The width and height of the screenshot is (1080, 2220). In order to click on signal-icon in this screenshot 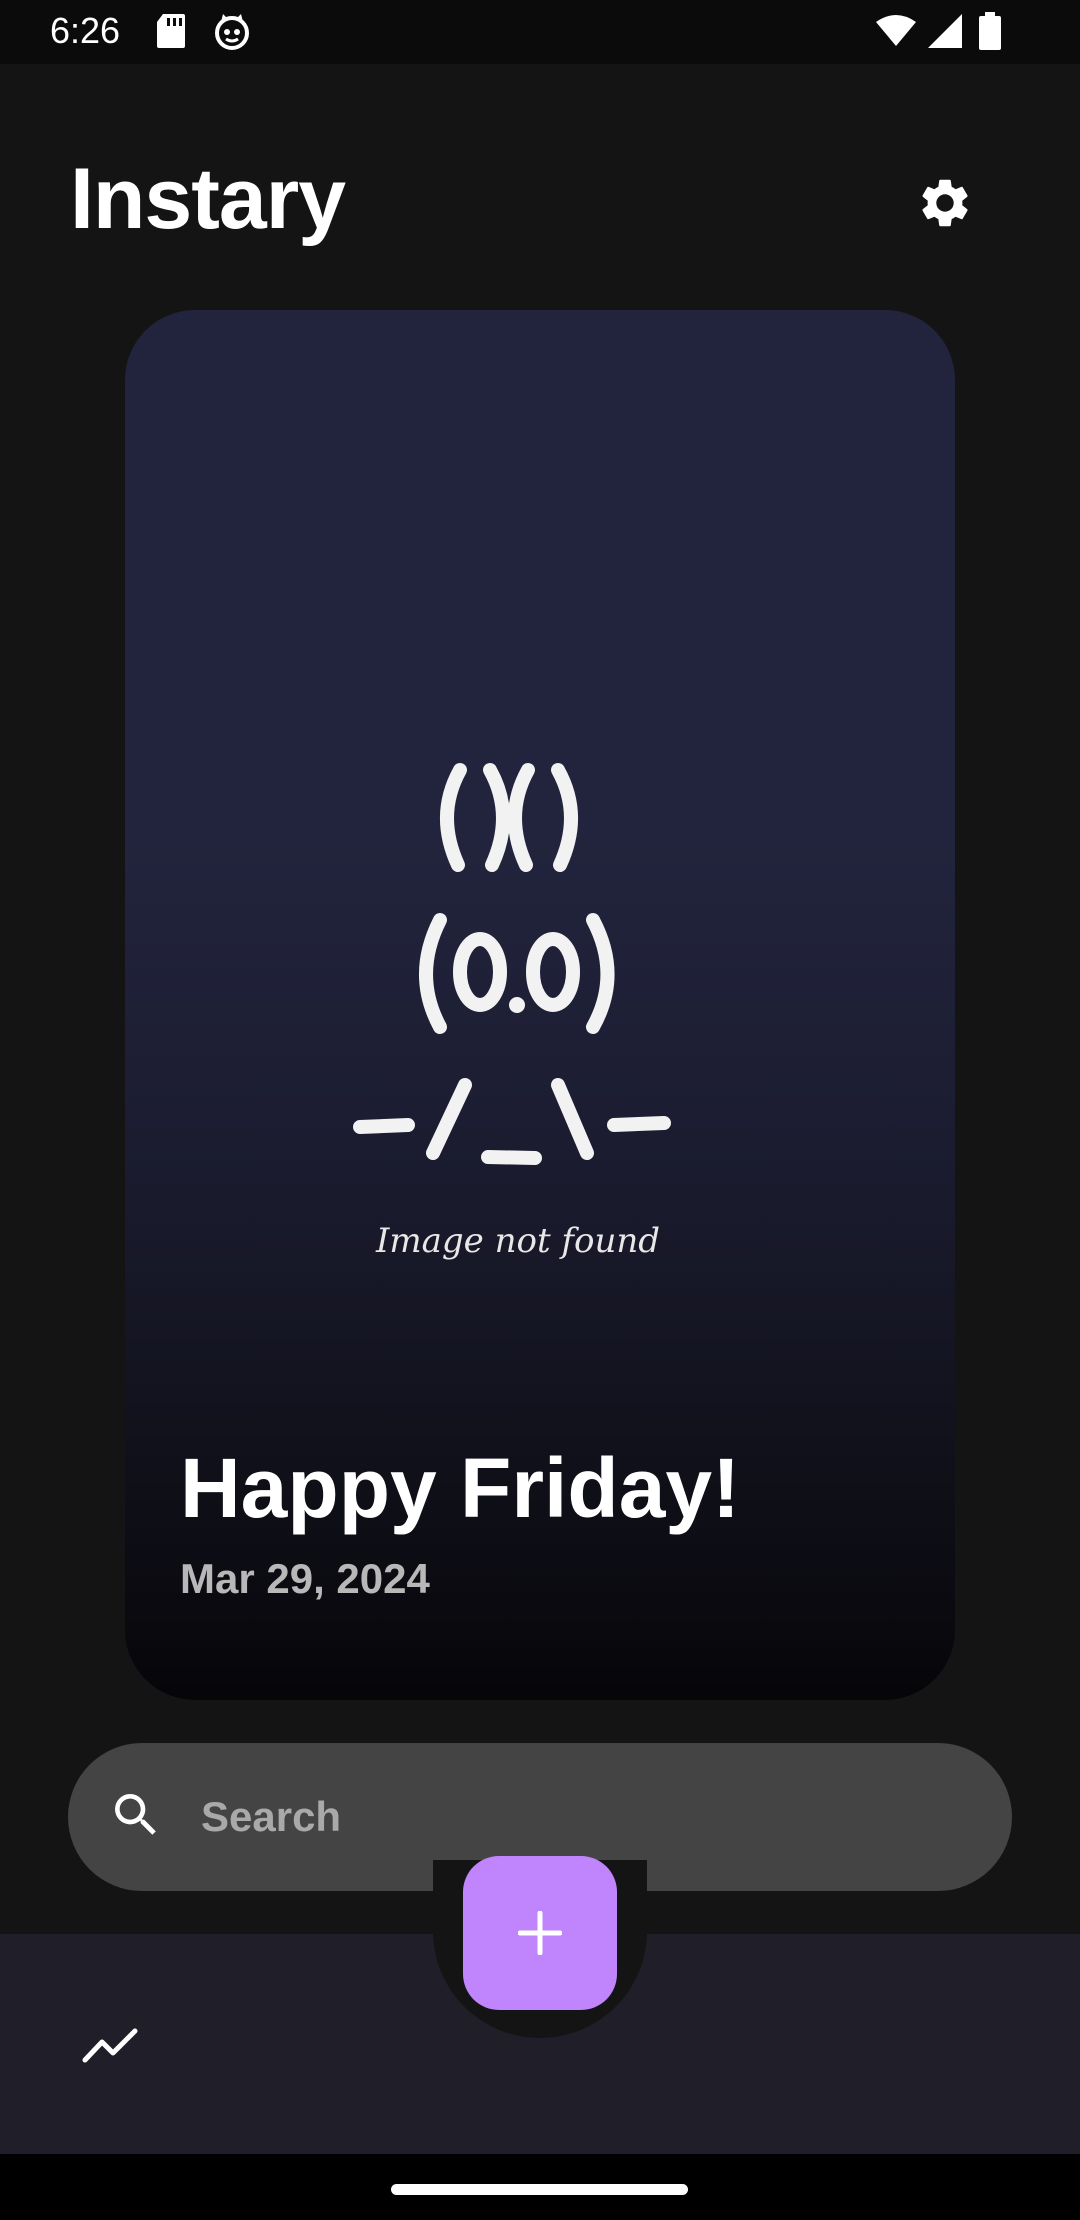, I will do `click(946, 33)`.